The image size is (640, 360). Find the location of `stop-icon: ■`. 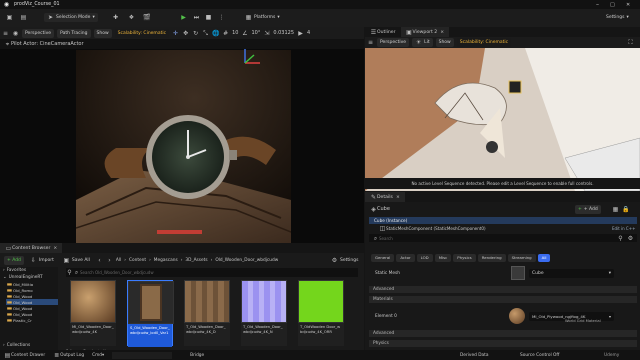

stop-icon: ■ is located at coordinates (208, 17).